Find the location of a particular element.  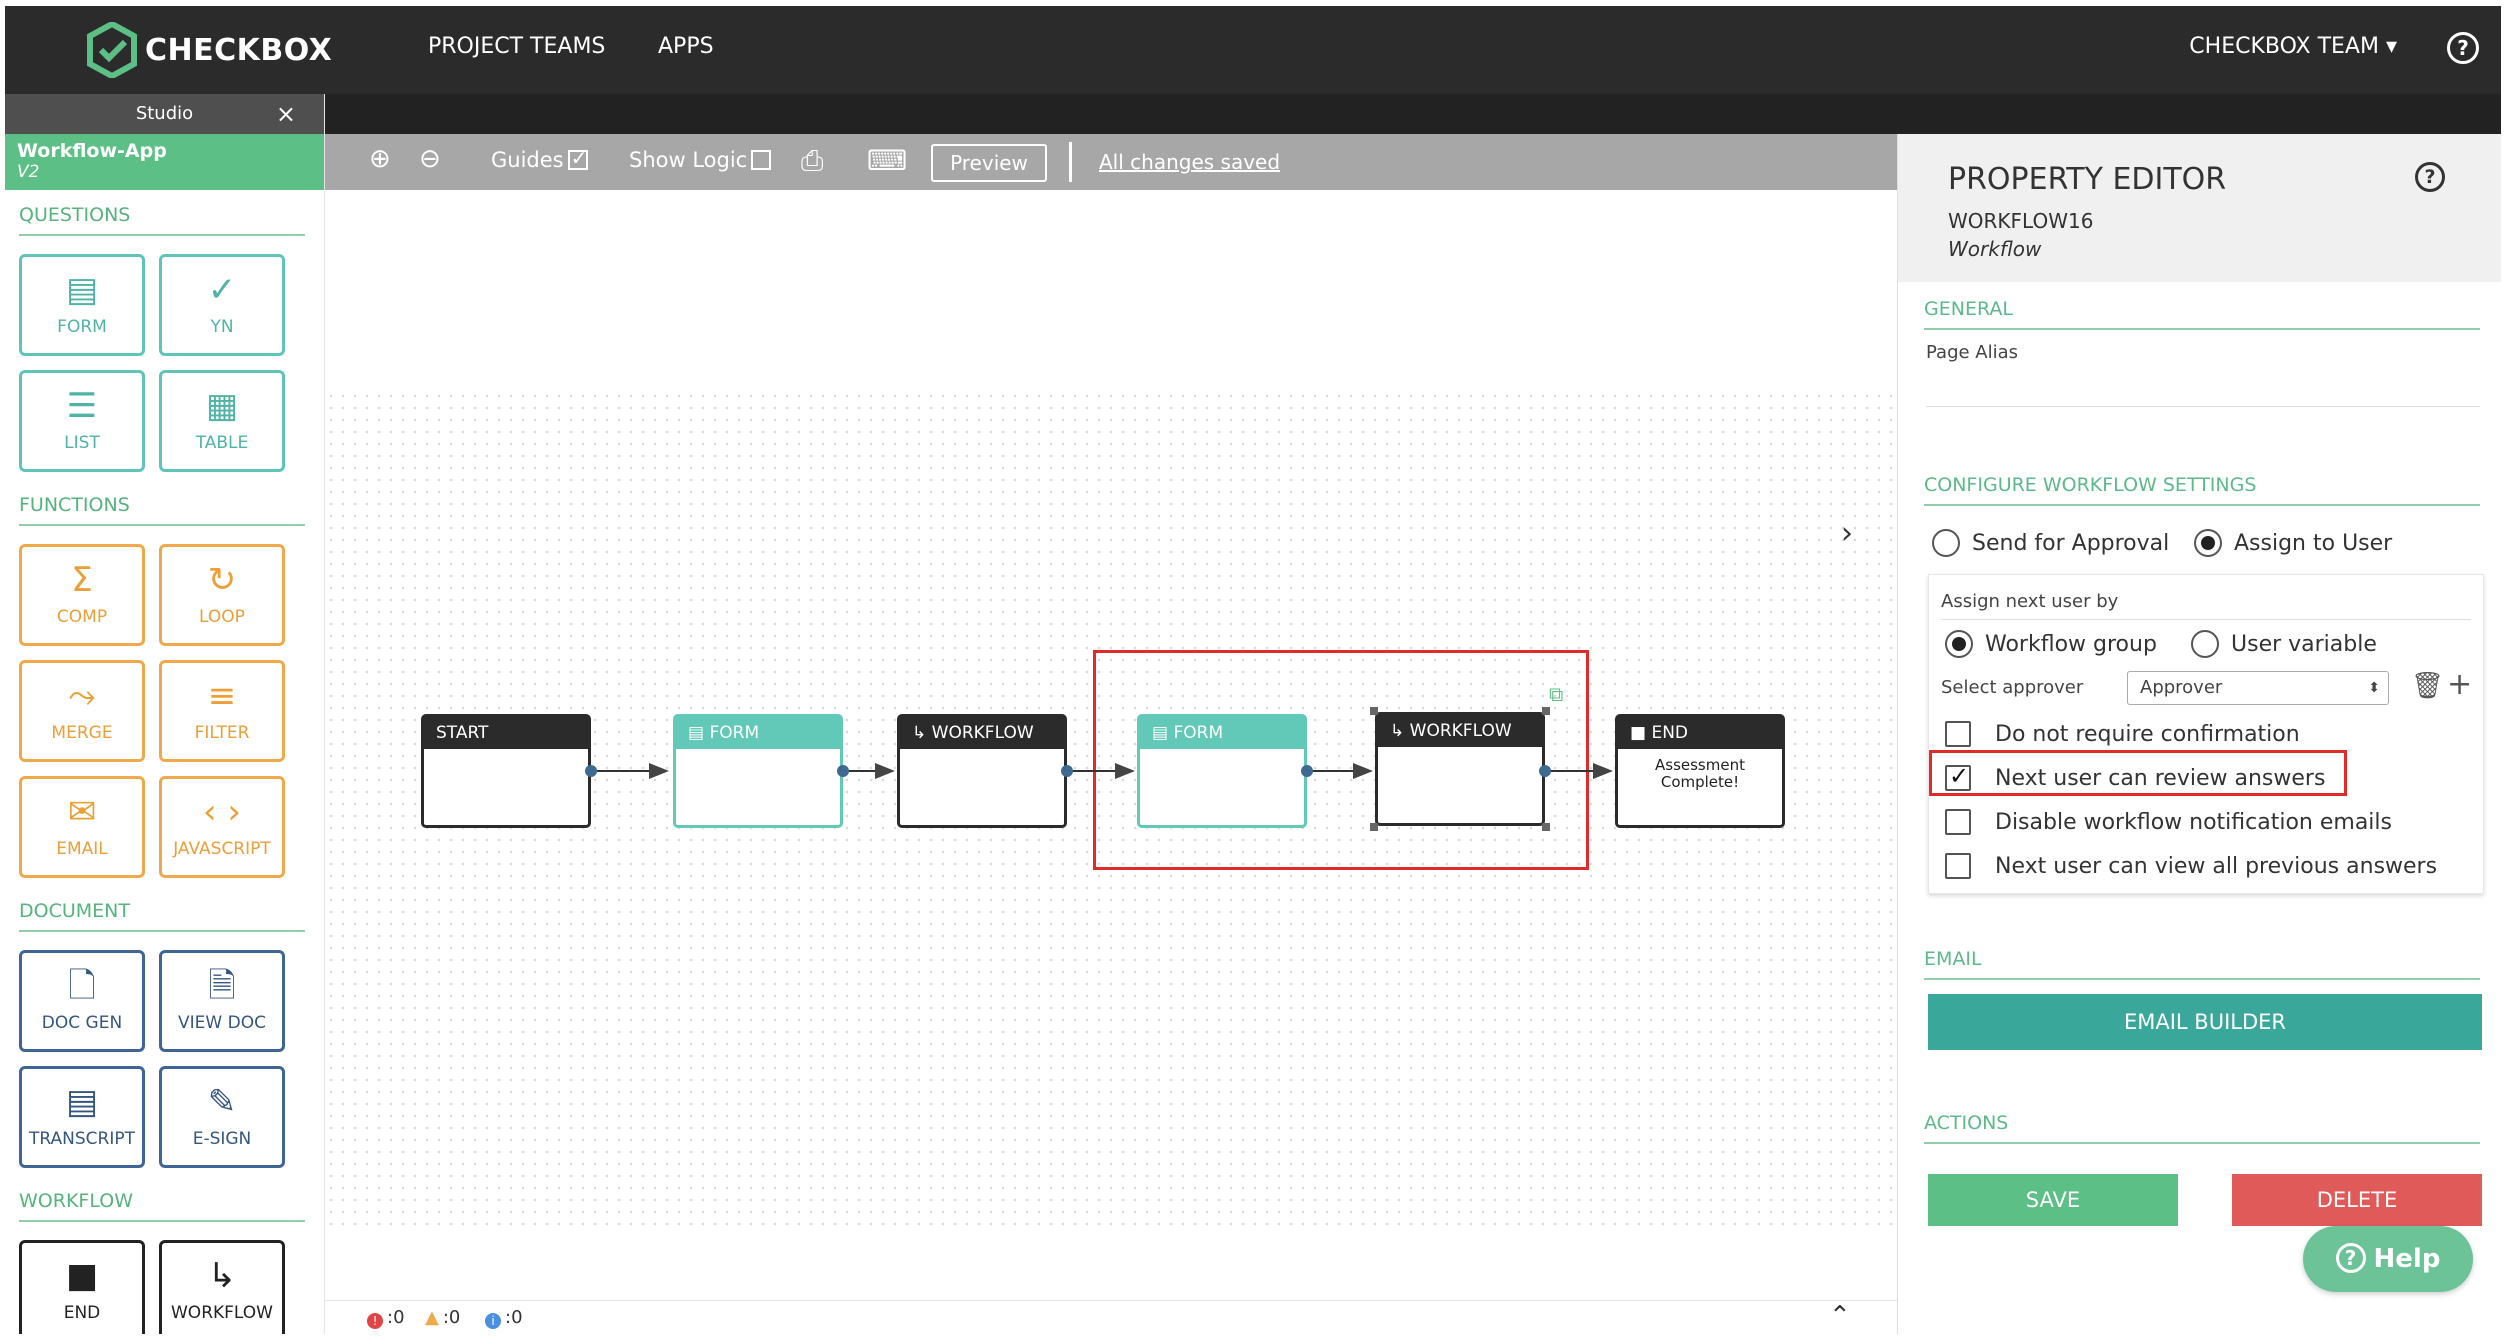

approver-select: Approver ⬍ is located at coordinates (2258, 688).